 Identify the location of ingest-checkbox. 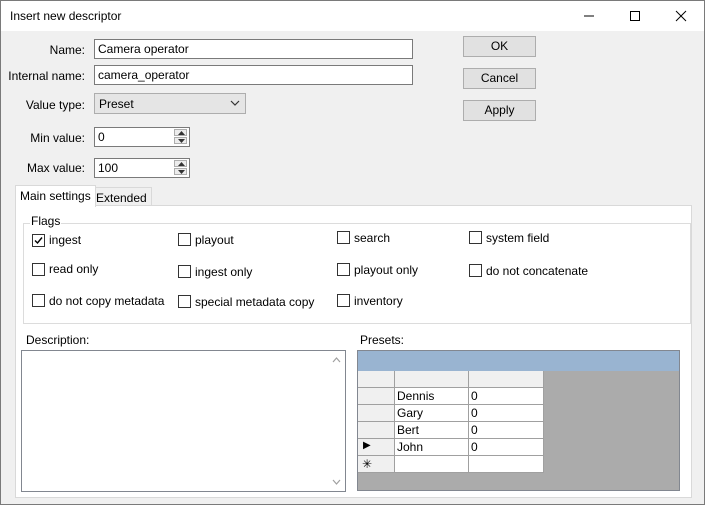
(38, 240).